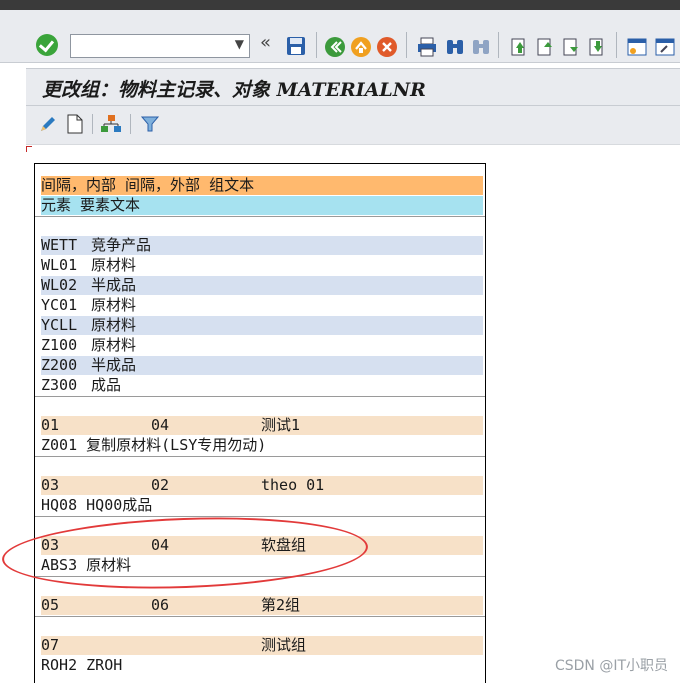 The height and width of the screenshot is (683, 680). I want to click on group-element-row: Z001 复制原材料(LSY专用勿动), so click(262, 445).